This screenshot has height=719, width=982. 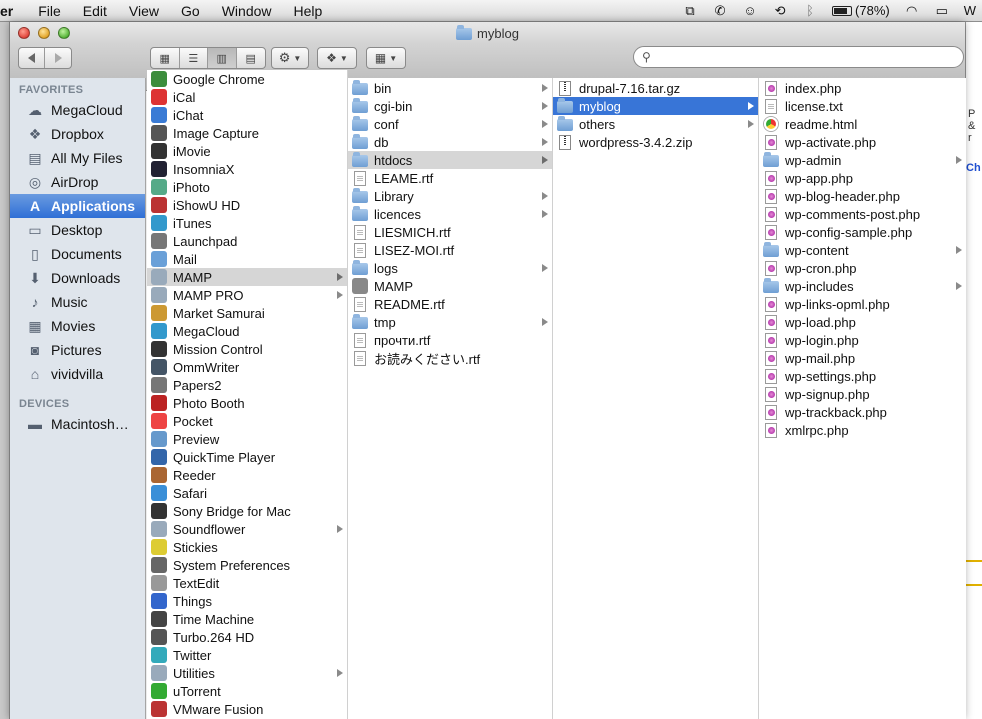 What do you see at coordinates (655, 106) in the screenshot?
I see `list-item: myblog` at bounding box center [655, 106].